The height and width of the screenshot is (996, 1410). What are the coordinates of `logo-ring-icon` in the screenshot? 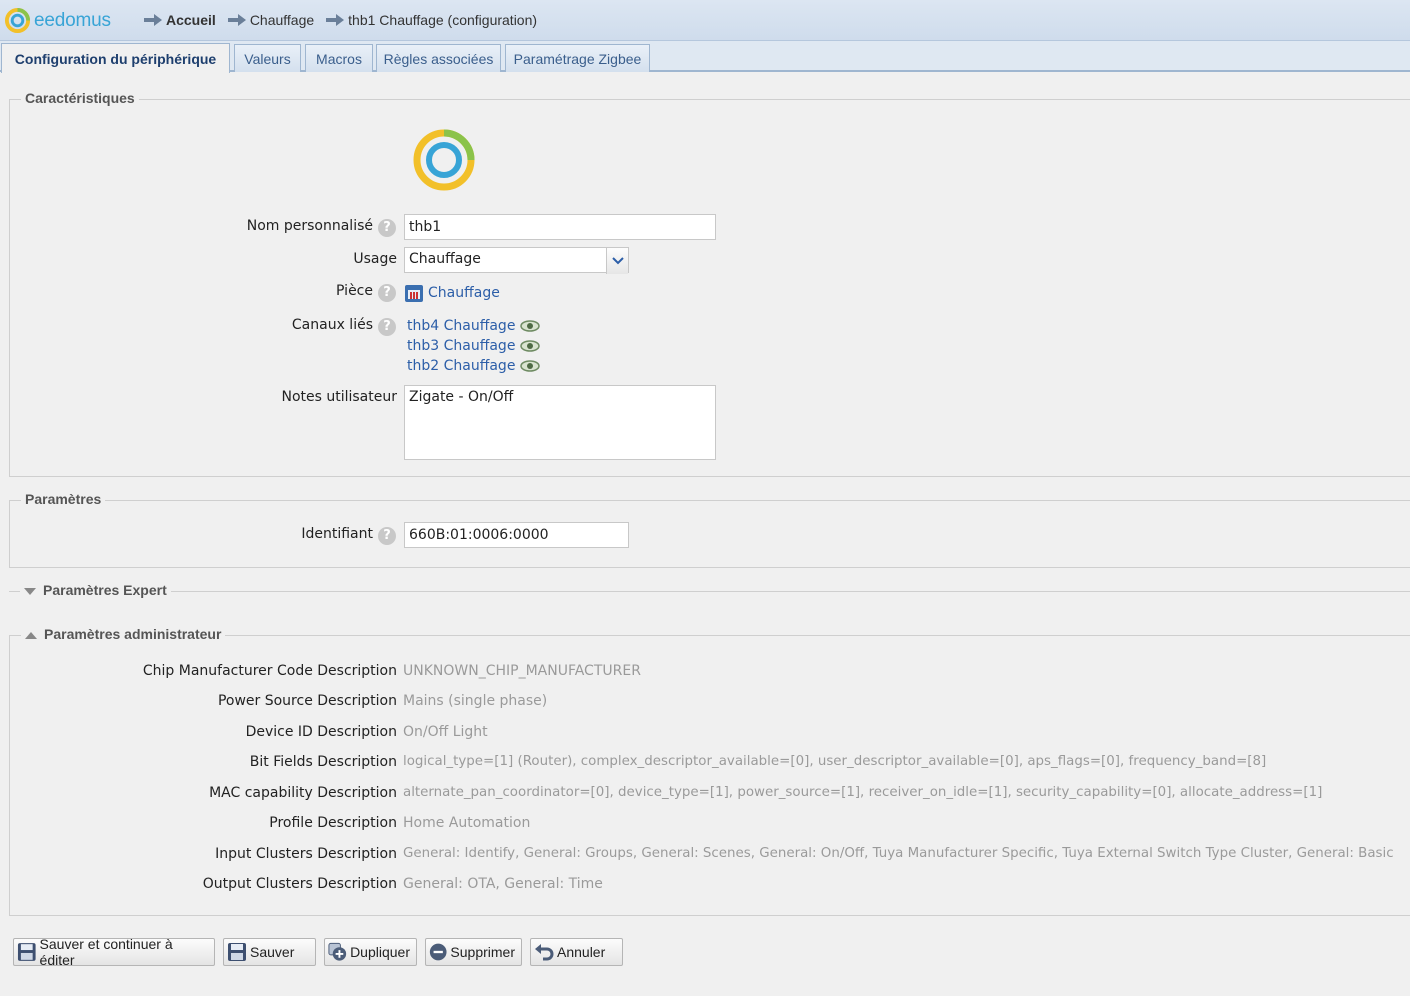 It's located at (17, 20).